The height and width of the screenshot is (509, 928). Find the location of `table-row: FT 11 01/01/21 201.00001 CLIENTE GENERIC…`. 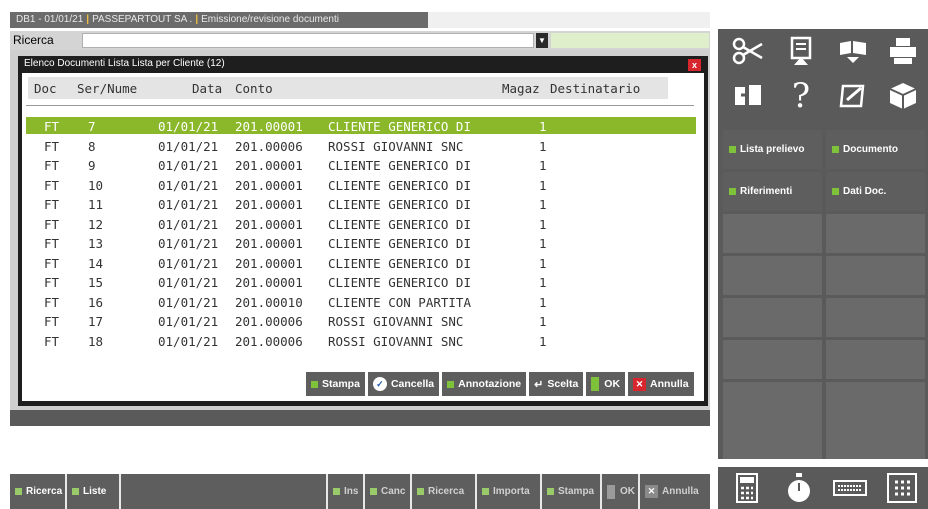

table-row: FT 11 01/01/21 201.00001 CLIENTE GENERIC… is located at coordinates (361, 203).